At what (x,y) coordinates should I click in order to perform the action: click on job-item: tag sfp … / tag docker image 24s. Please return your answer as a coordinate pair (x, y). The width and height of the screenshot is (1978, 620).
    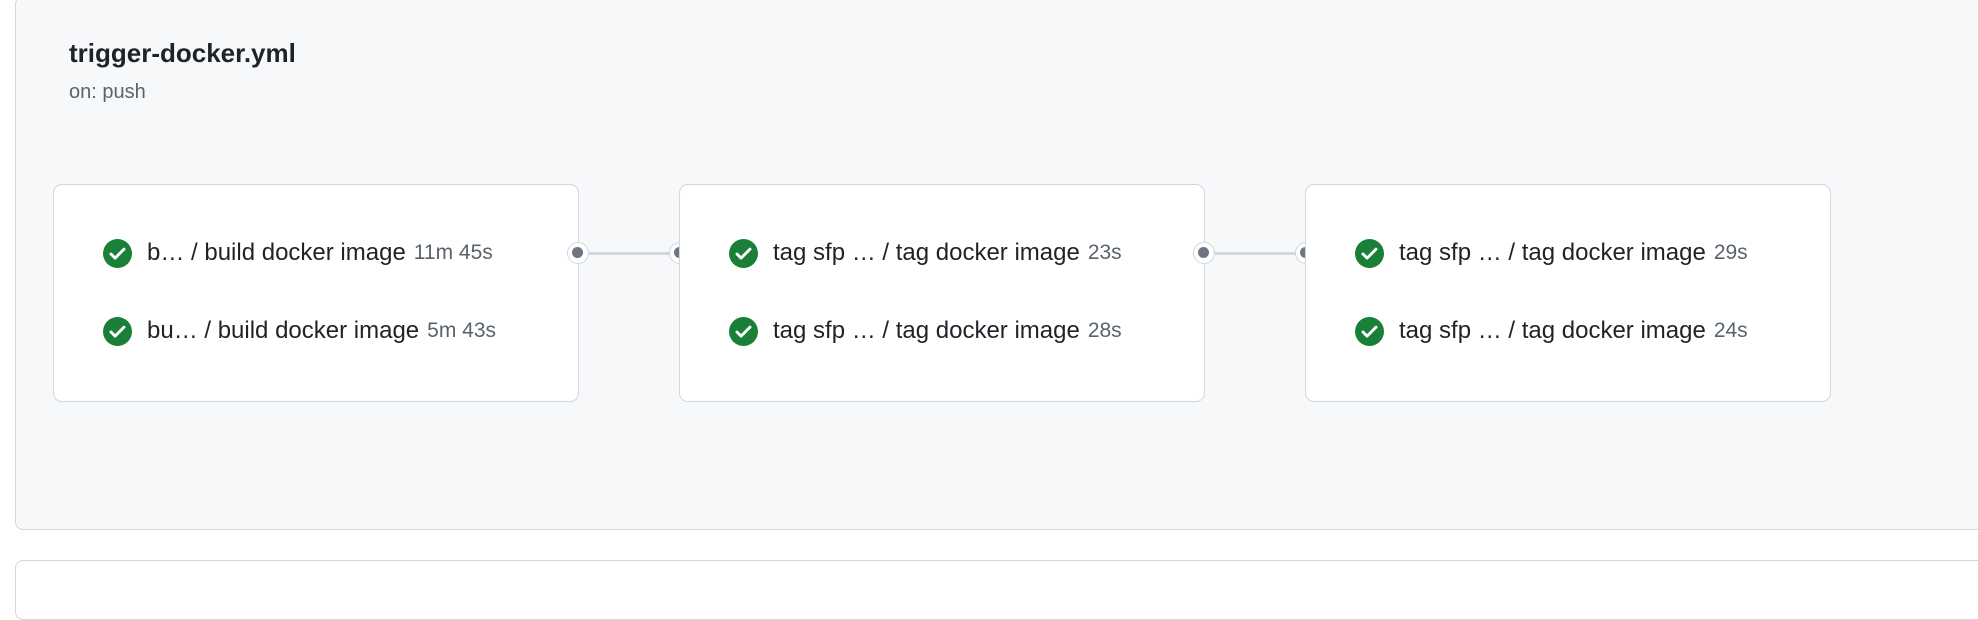
    Looking at the image, I should click on (1551, 331).